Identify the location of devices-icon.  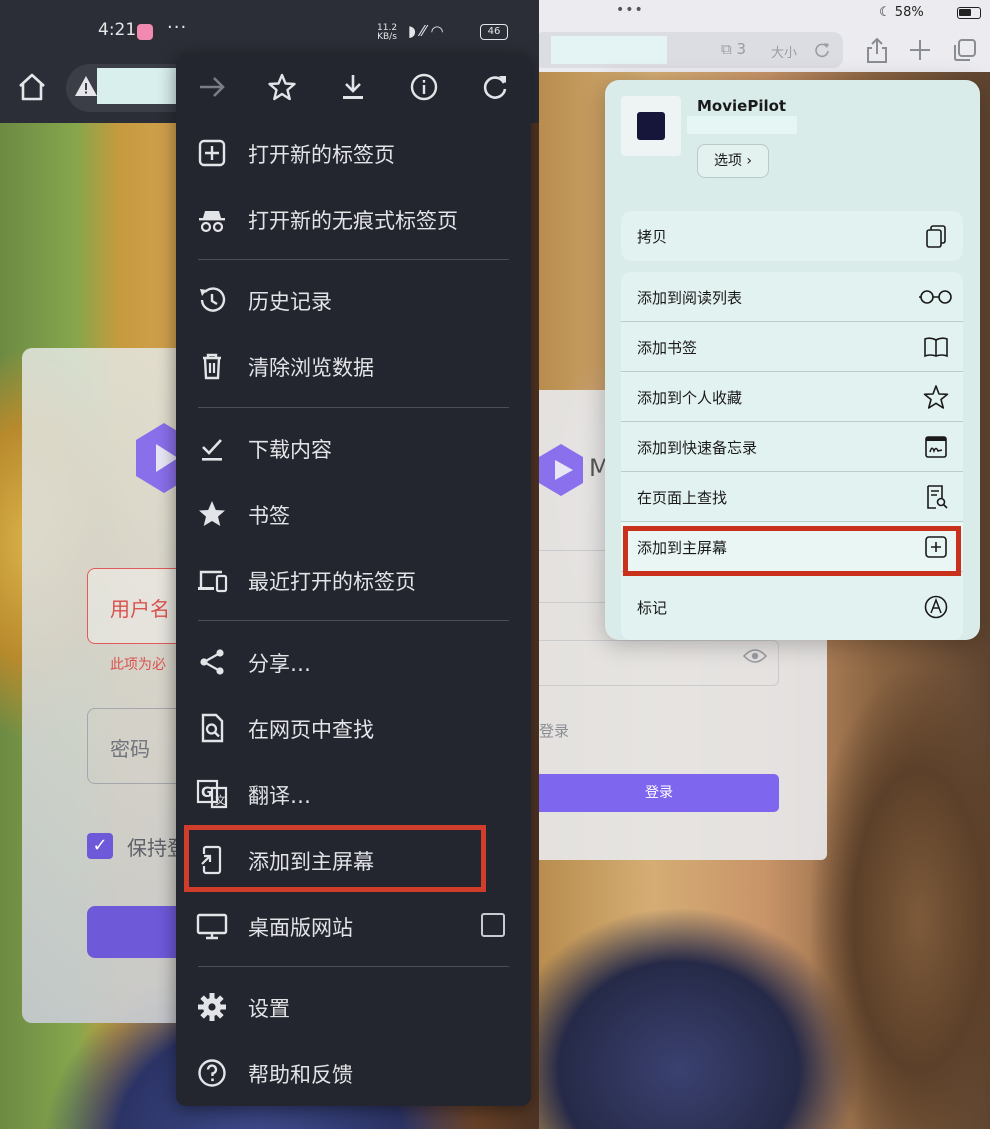
(213, 581).